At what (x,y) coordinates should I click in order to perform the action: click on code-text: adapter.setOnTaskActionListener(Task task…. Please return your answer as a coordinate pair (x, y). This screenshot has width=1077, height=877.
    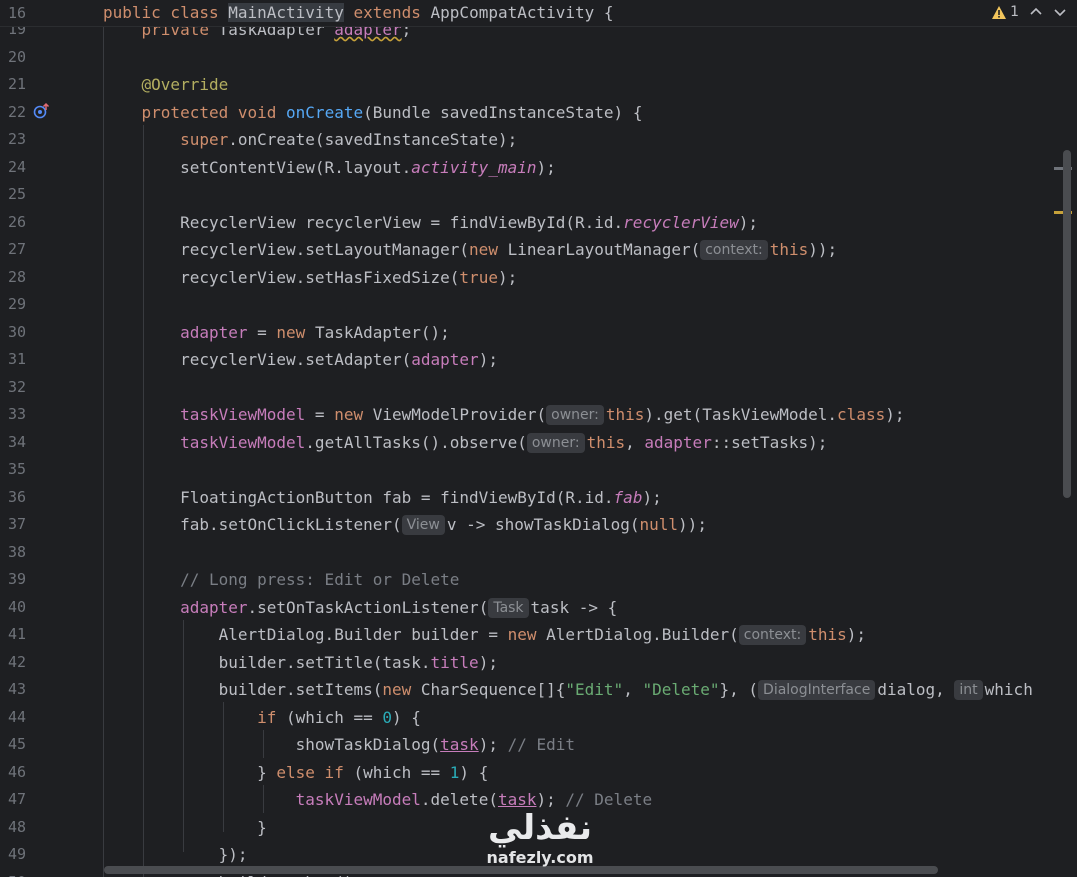
    Looking at the image, I should click on (360, 608).